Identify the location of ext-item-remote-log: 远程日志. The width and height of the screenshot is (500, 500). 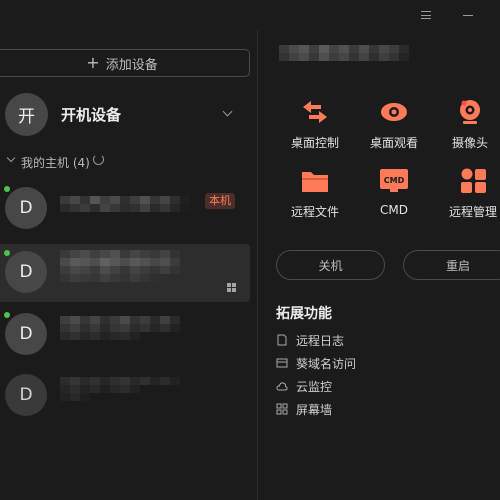
(310, 340).